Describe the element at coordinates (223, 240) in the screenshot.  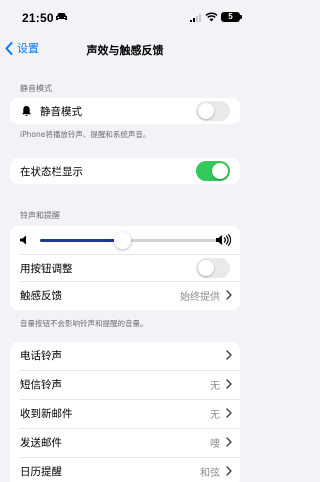
I see `speaker-high-icon` at that location.